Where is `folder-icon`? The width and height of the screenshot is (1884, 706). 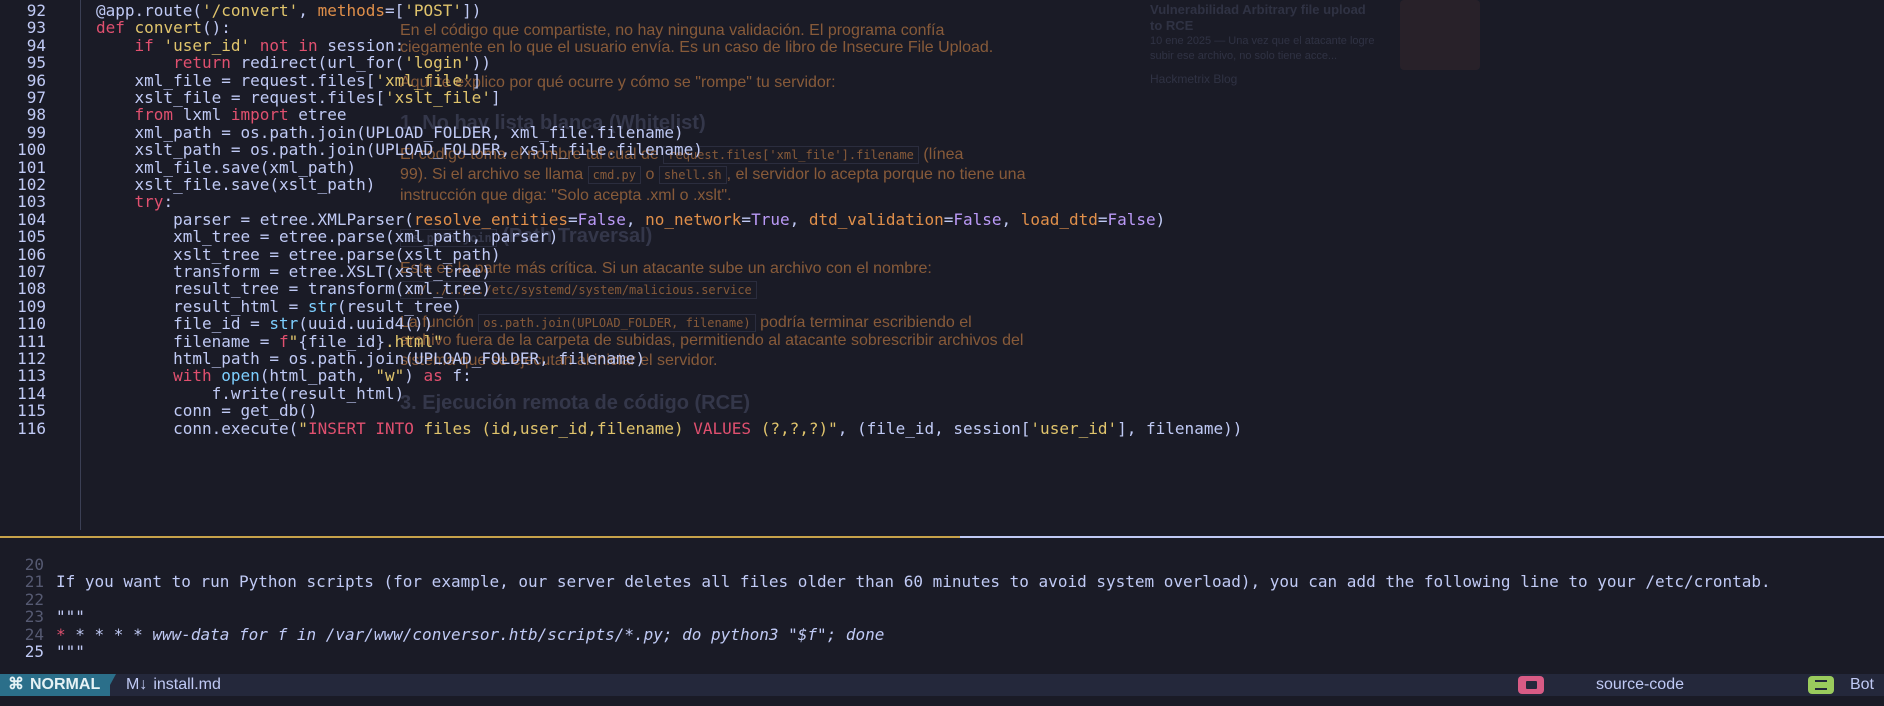 folder-icon is located at coordinates (1531, 685).